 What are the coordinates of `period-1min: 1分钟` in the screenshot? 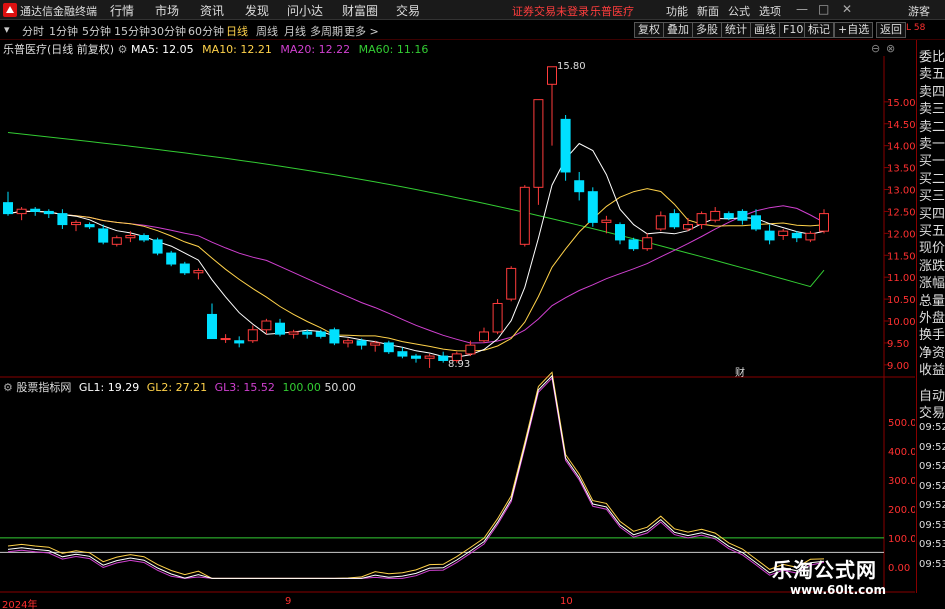 It's located at (63, 31).